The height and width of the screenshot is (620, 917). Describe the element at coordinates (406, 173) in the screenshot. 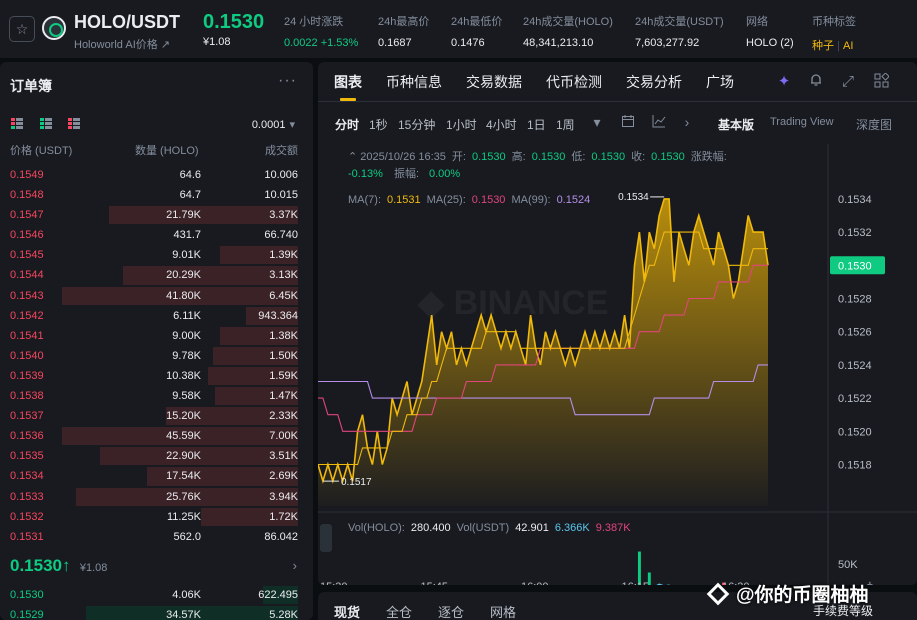

I see `ohlc-amp-label: 振幅:` at that location.